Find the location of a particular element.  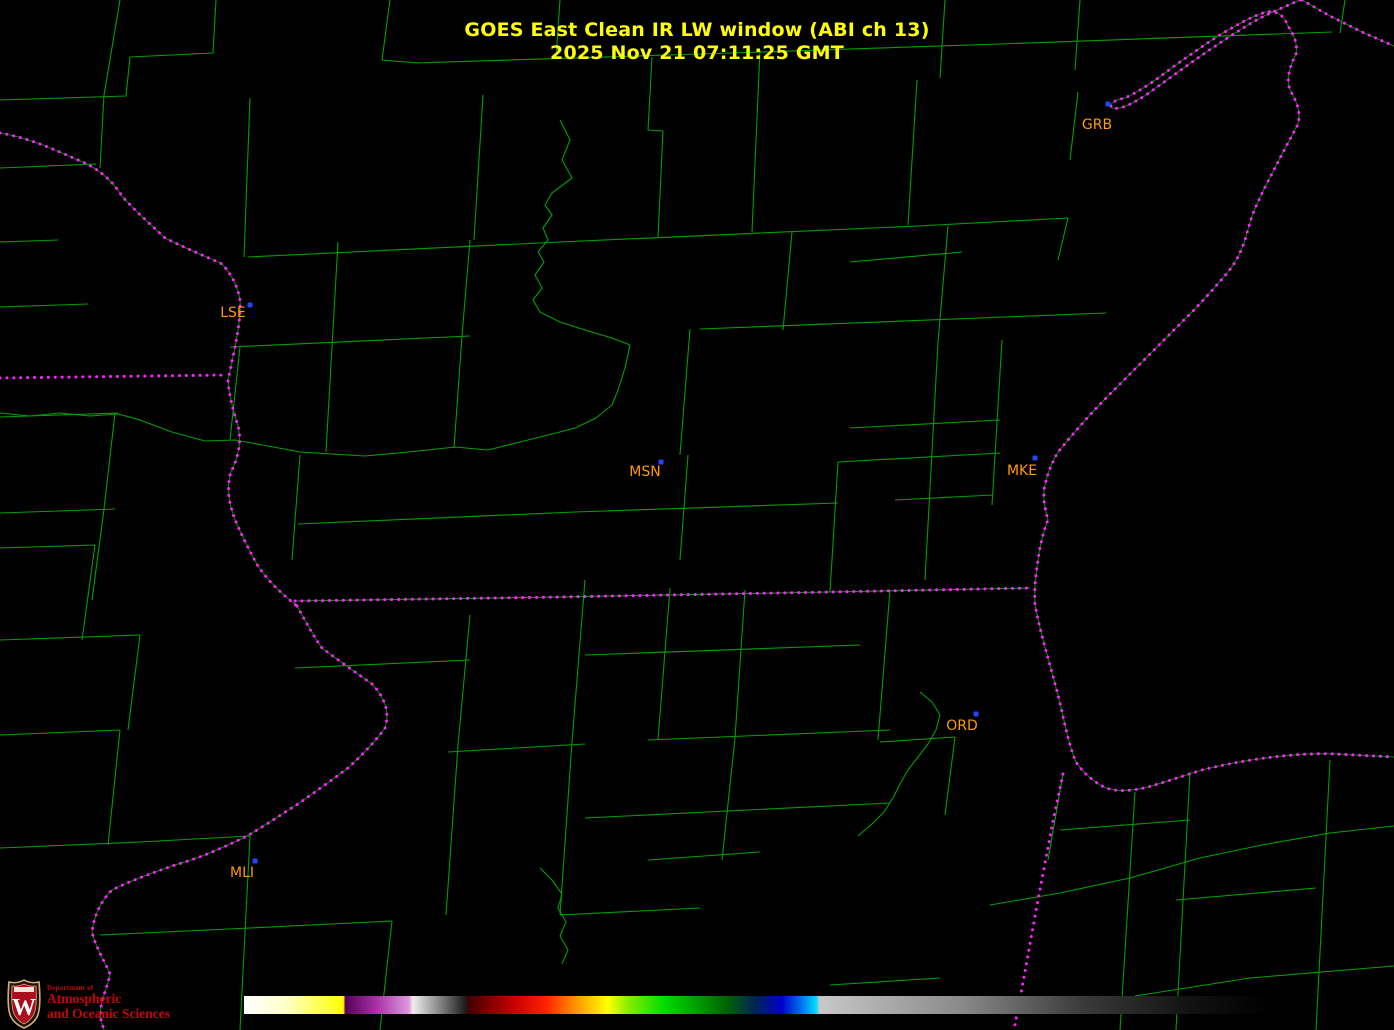

logo-line-1: Atmospheric is located at coordinates (84, 999).